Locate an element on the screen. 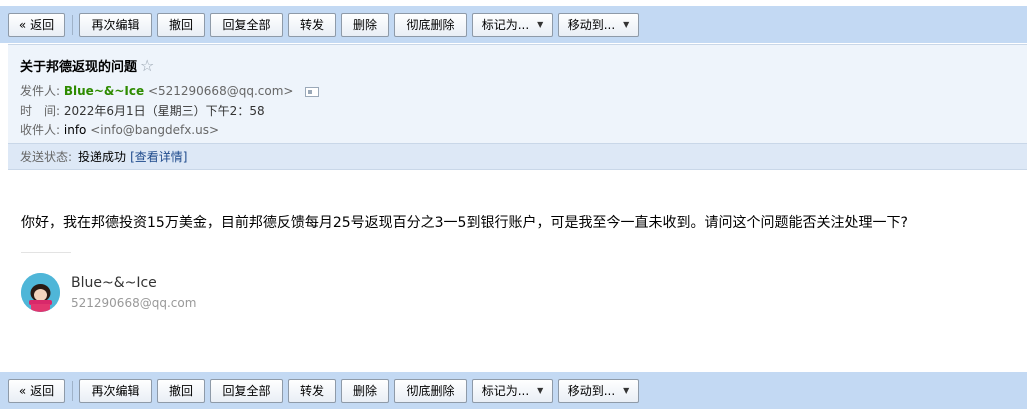 The height and width of the screenshot is (409, 1027). recipient-row: 收件人: info <info@bangdefx.us> is located at coordinates (119, 129).